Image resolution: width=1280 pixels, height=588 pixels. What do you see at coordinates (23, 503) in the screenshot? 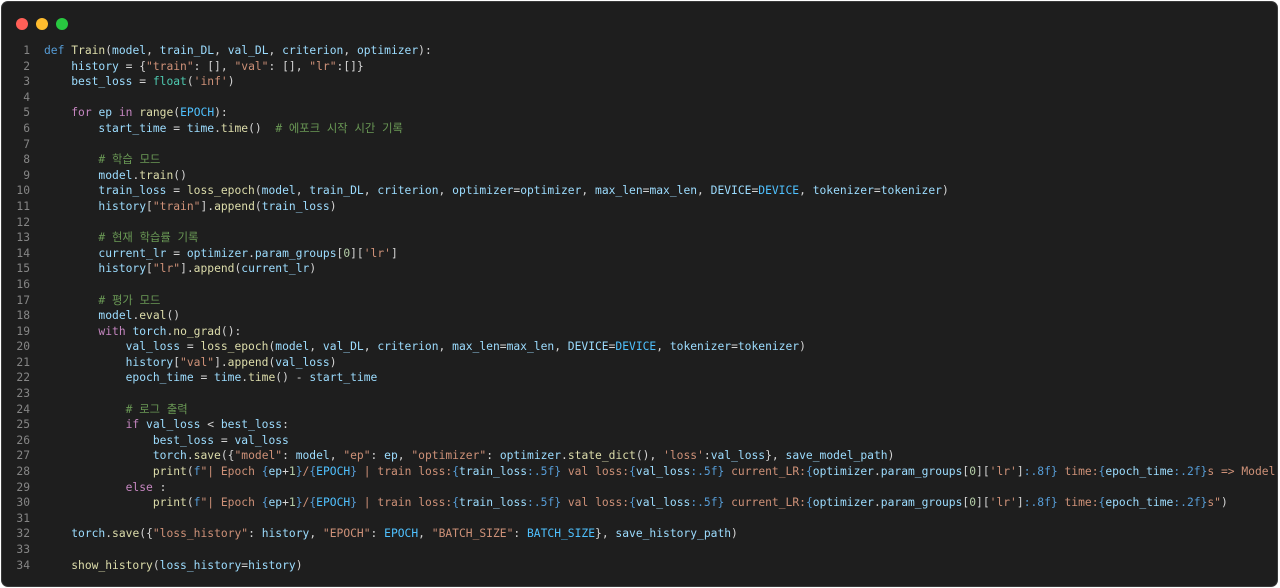
I see `line-number: 30` at bounding box center [23, 503].